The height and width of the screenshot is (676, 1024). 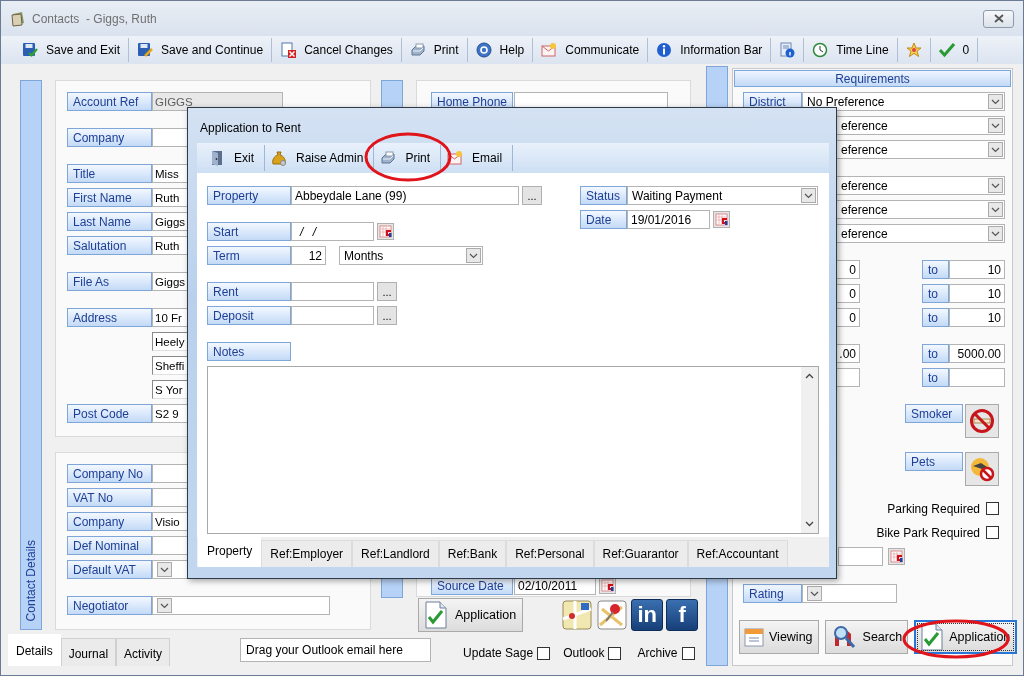 I want to click on tab: Ref:Employer, so click(x=307, y=553).